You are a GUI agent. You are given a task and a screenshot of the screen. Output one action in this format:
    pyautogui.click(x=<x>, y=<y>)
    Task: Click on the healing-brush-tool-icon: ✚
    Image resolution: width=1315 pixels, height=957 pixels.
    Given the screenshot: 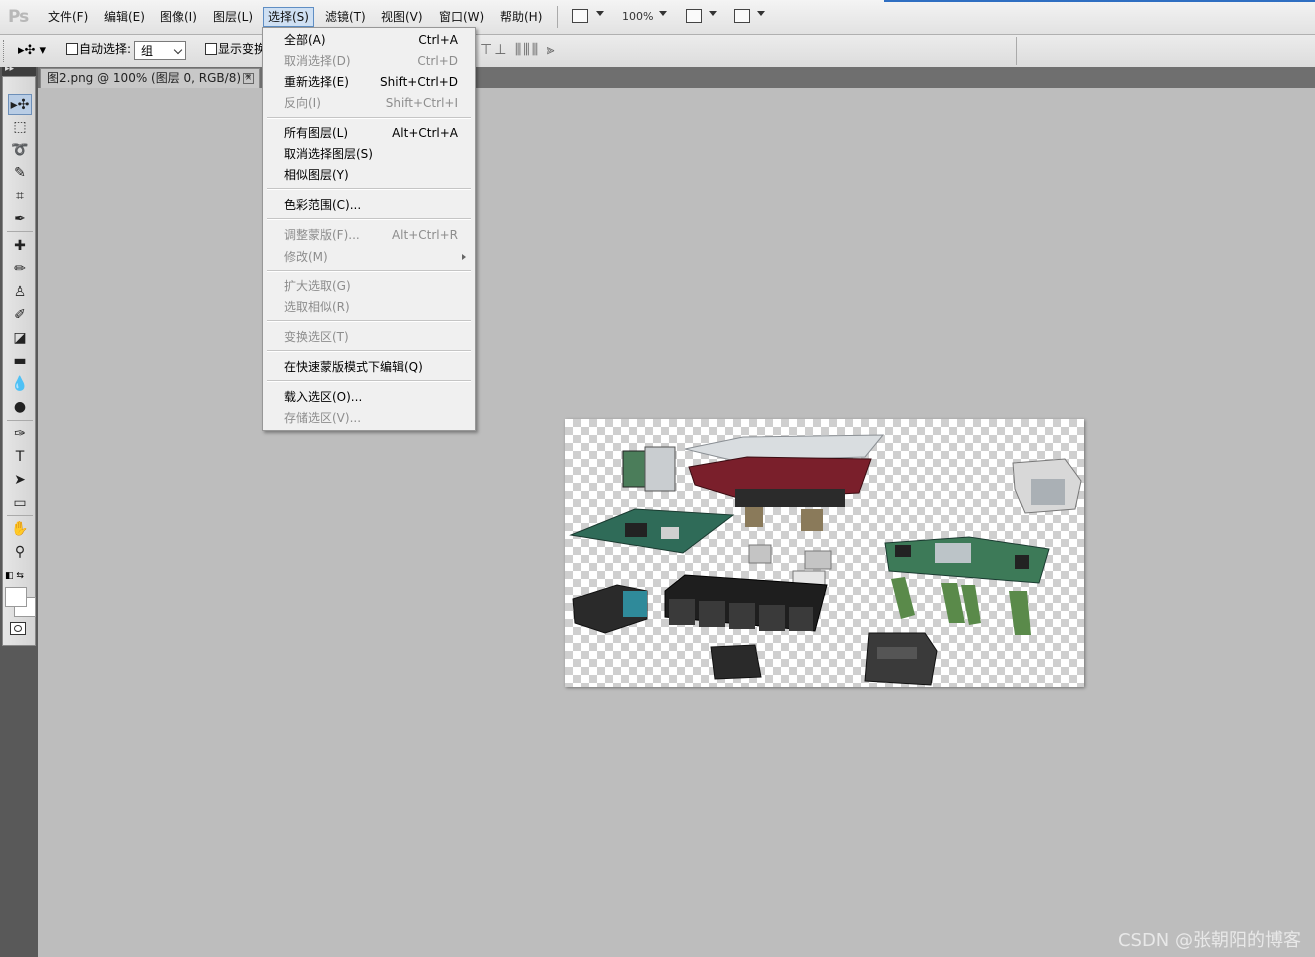 What is the action you would take?
    pyautogui.click(x=20, y=246)
    